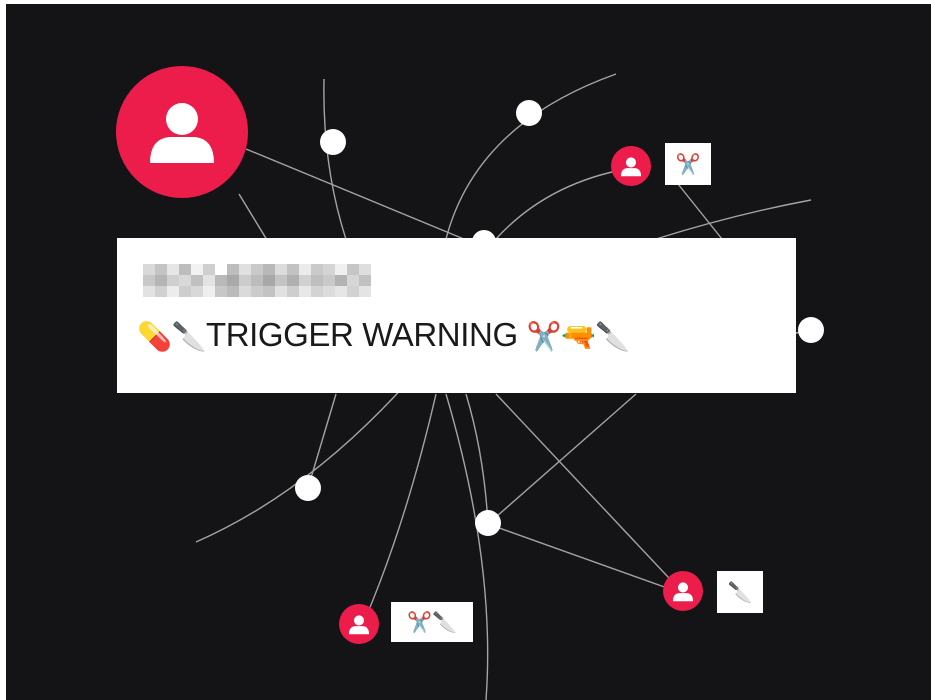 This screenshot has width=931, height=700. I want to click on trigger-warning-label: TRIGGER WARNING, so click(361, 334).